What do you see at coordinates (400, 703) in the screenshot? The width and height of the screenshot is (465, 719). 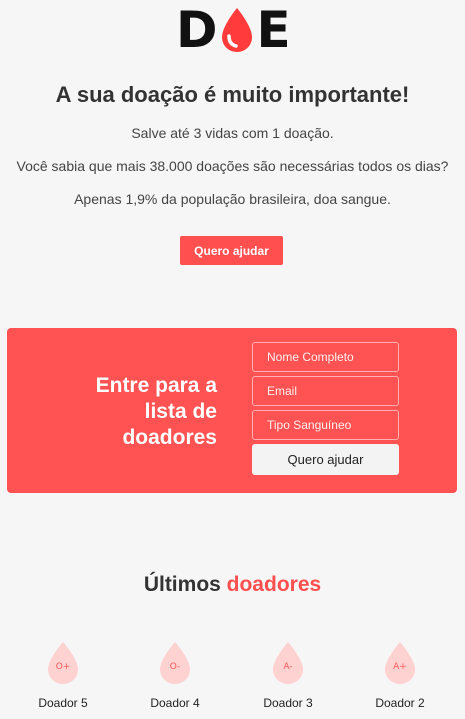 I see `donor-name: Doador 2` at bounding box center [400, 703].